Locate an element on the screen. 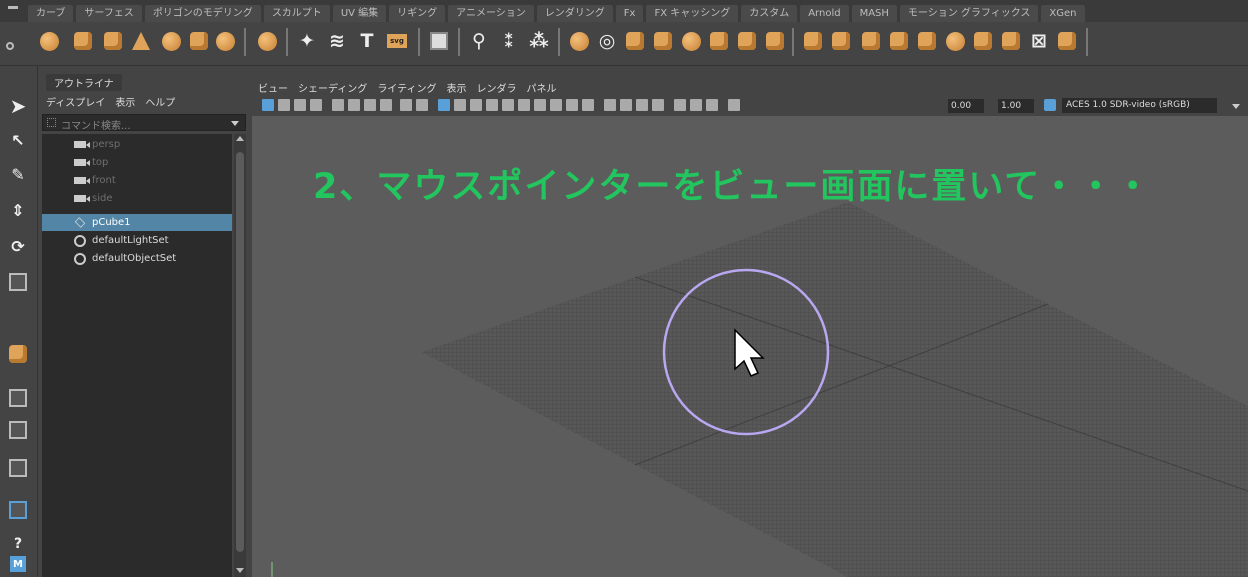 This screenshot has width=1248, height=577. list-item: side is located at coordinates (137, 198).